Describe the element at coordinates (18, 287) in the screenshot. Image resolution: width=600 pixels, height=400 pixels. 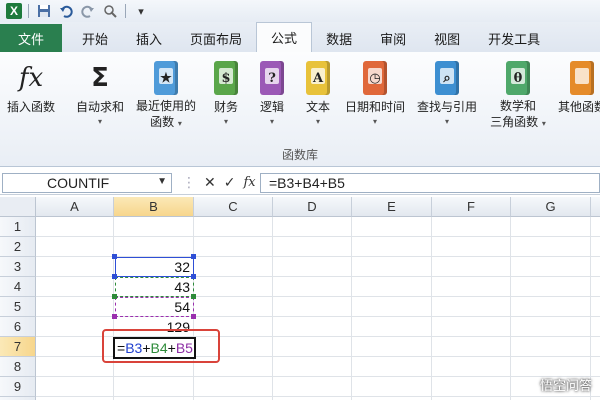
I see `row-header-4: 4` at that location.